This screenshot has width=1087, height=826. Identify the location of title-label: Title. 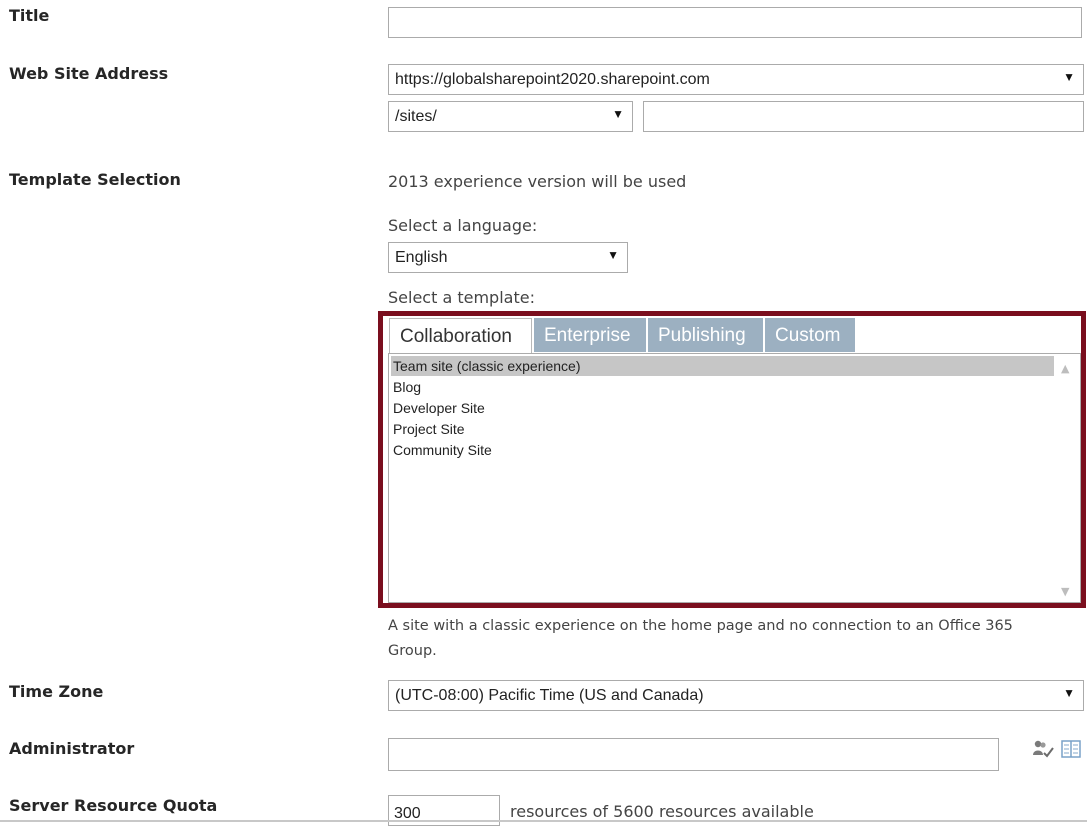
(29, 15).